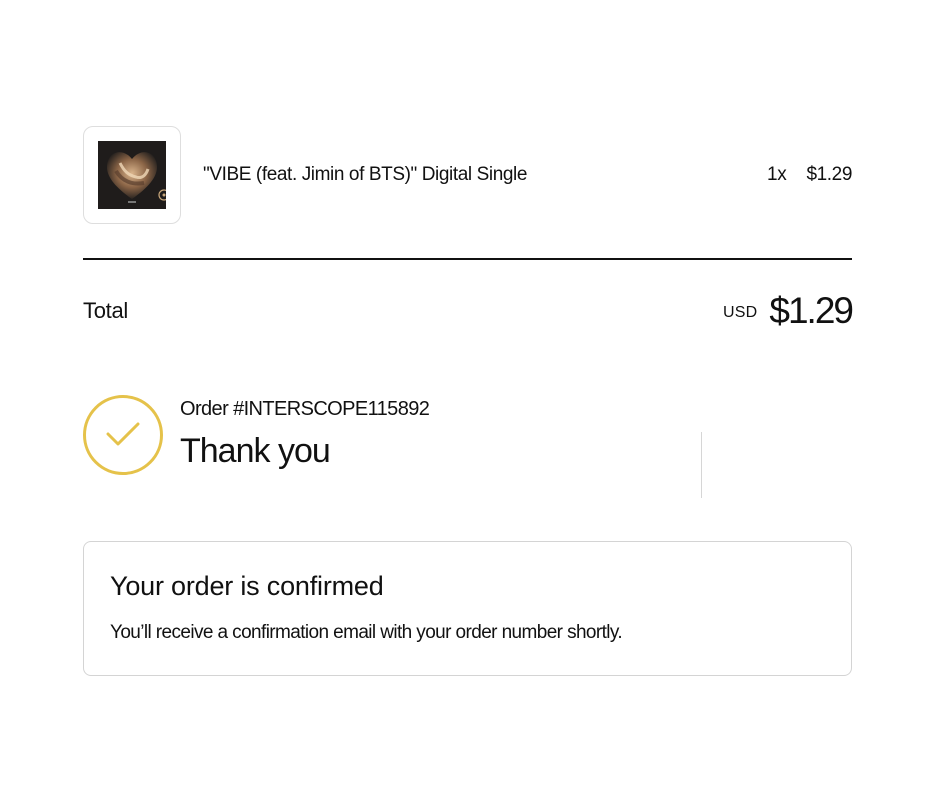 The width and height of the screenshot is (940, 788). I want to click on product-price: $1.29, so click(829, 174).